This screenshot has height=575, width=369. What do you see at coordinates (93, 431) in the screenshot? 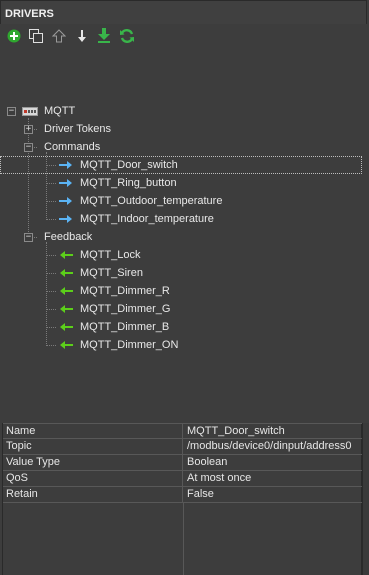
I see `property-name: Name` at bounding box center [93, 431].